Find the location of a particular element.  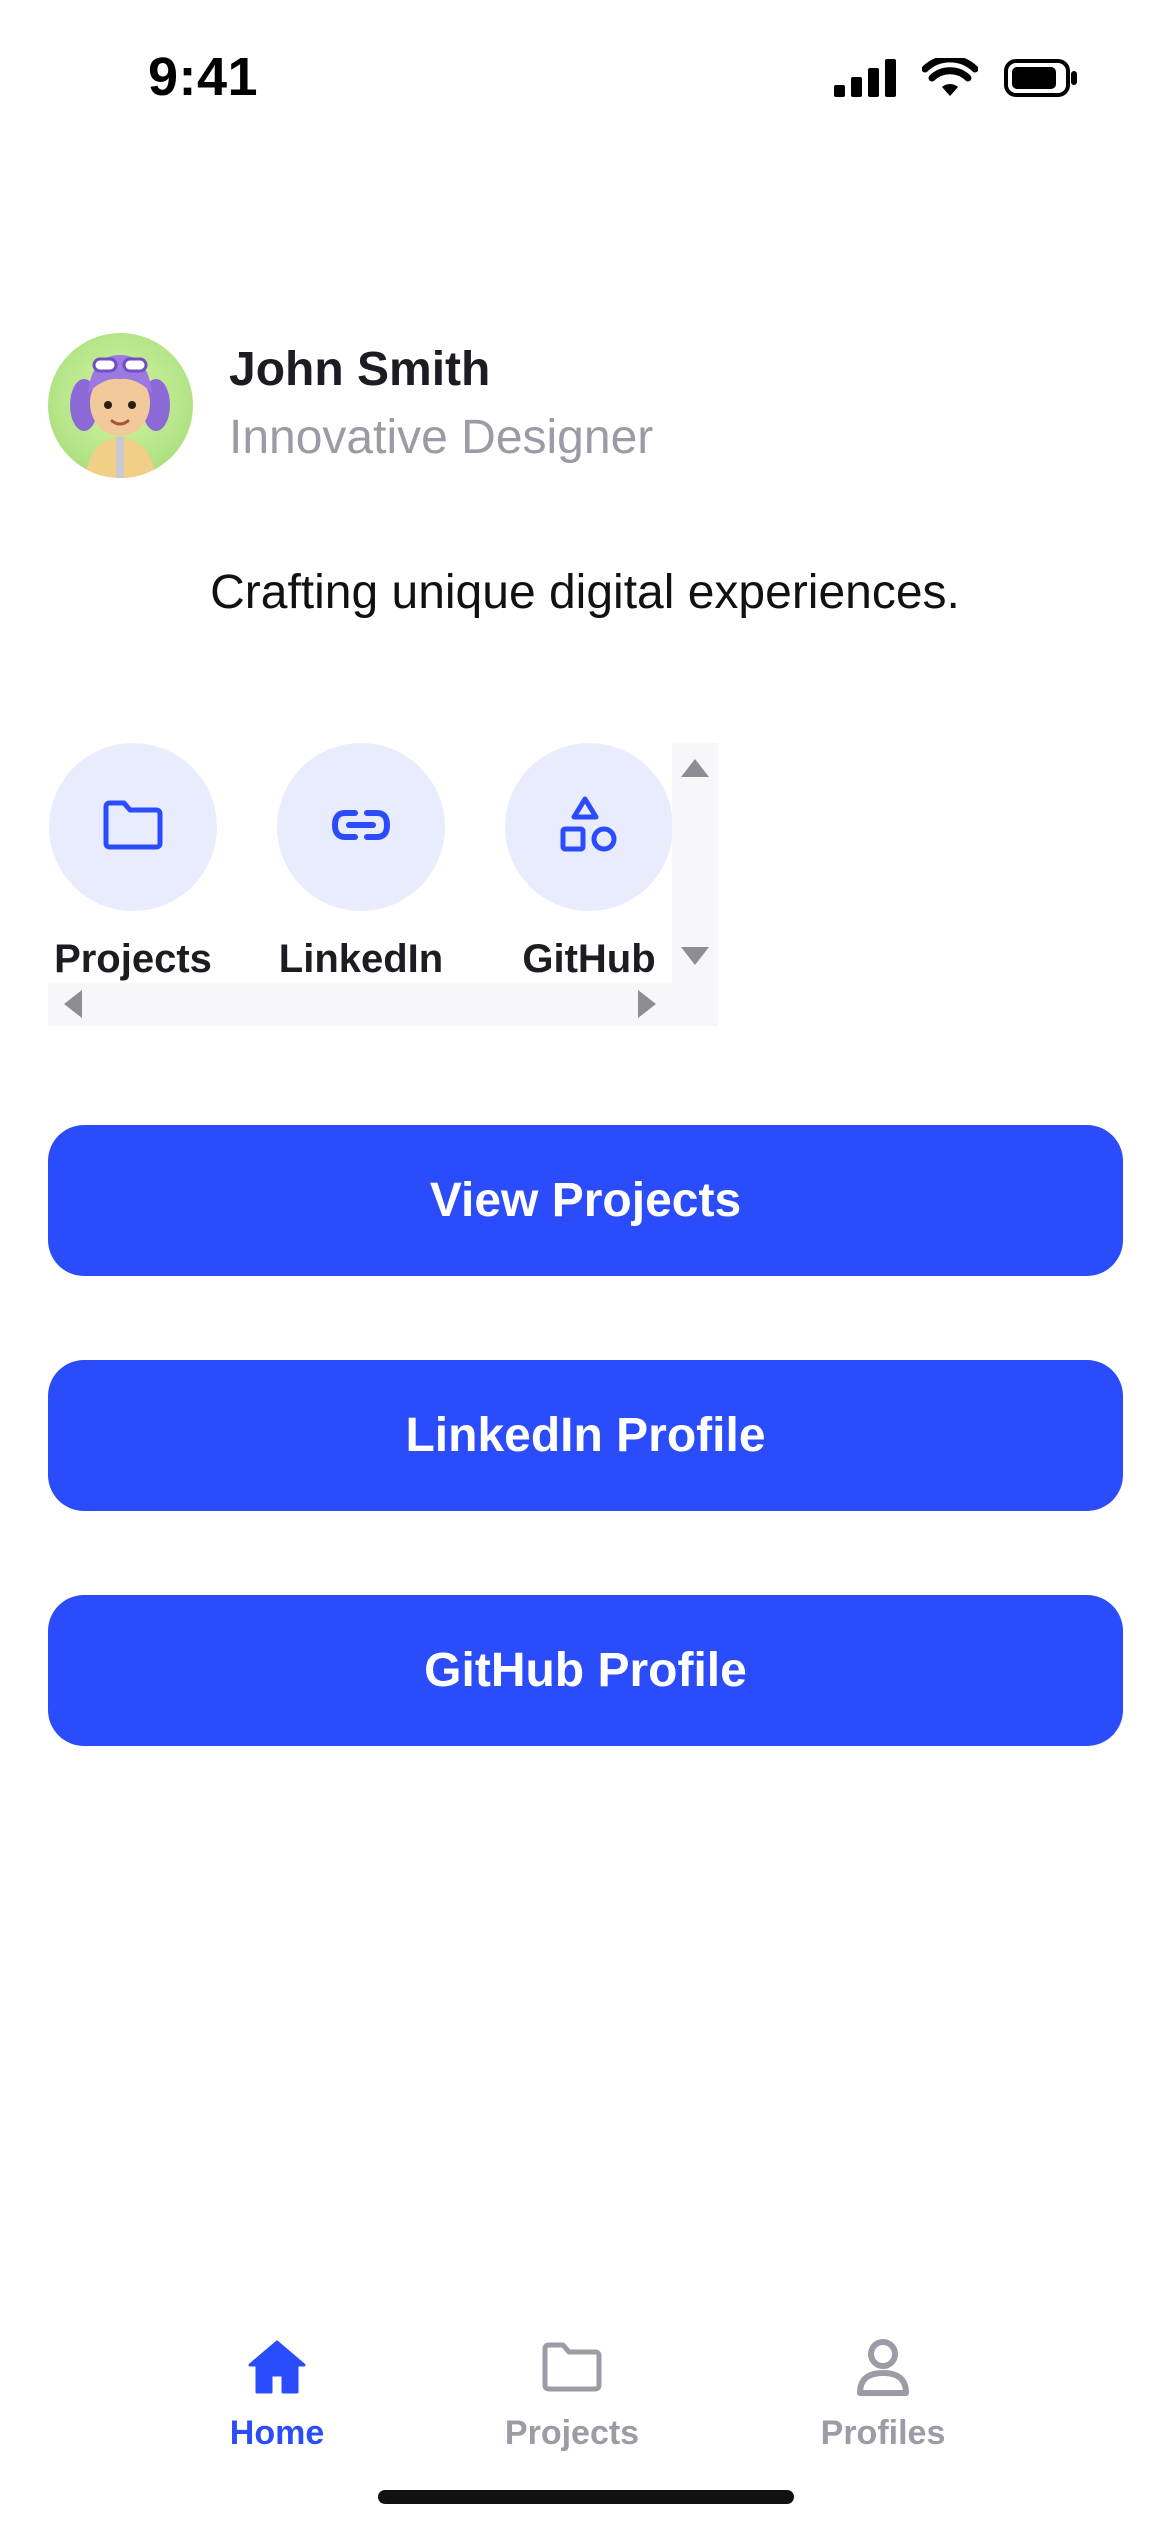

quick-link-linkedin-circle is located at coordinates (361, 827).